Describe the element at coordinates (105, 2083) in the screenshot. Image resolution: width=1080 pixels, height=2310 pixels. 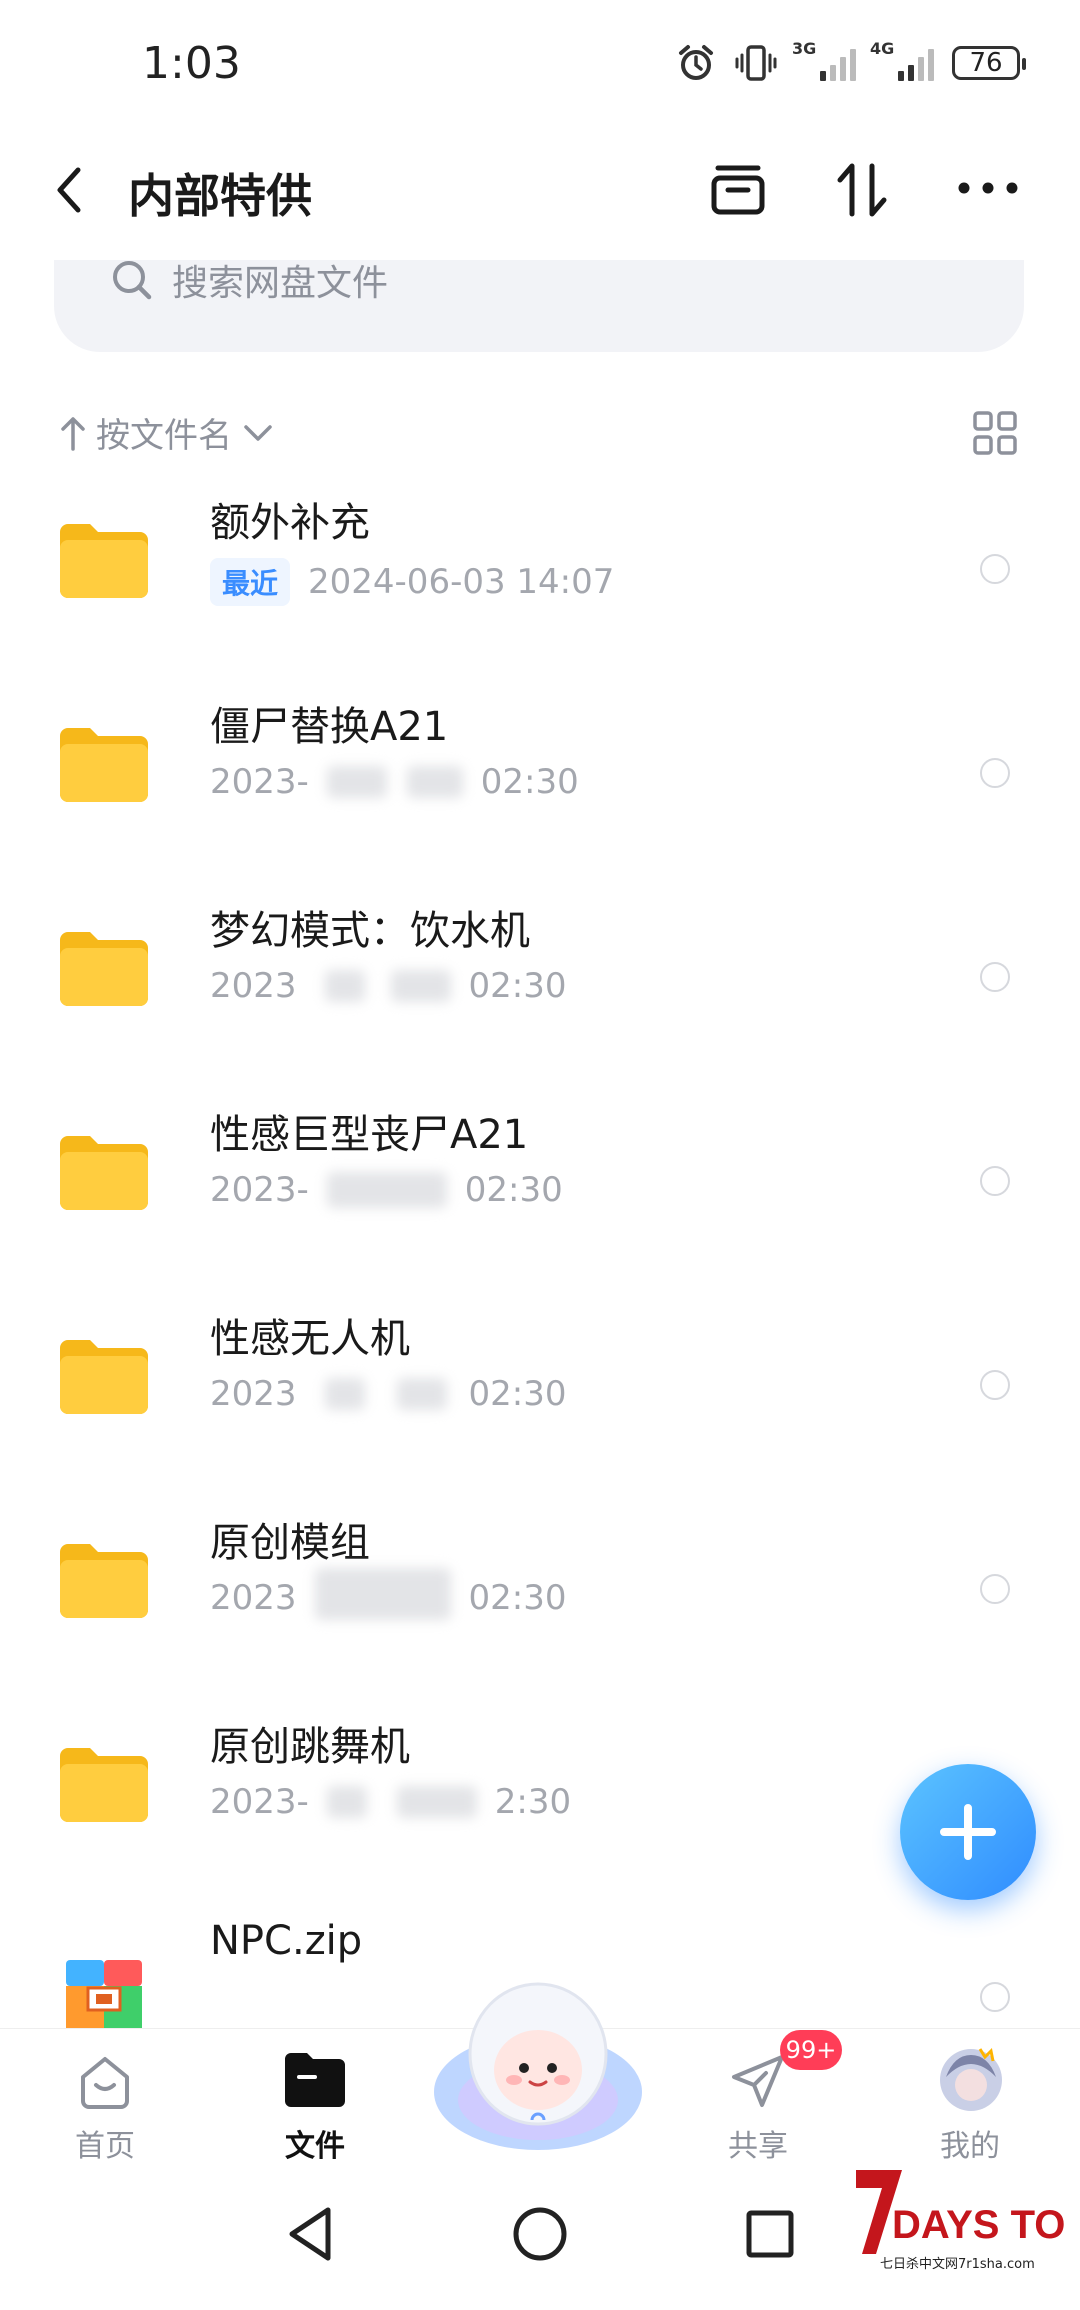
I see `home-icon` at that location.